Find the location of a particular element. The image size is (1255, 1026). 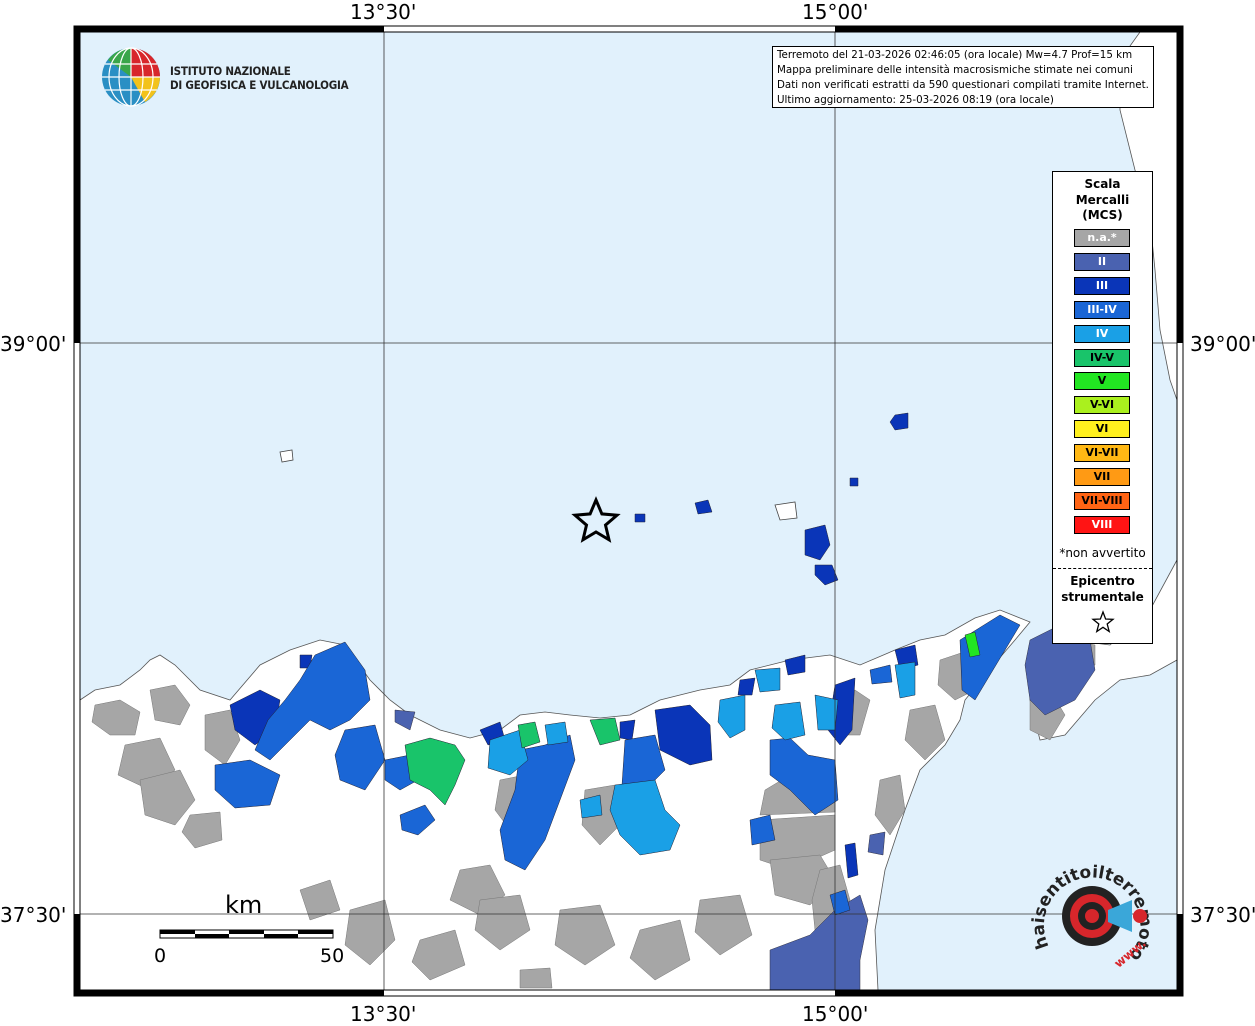

legend-item-2: III is located at coordinates (1102, 285).